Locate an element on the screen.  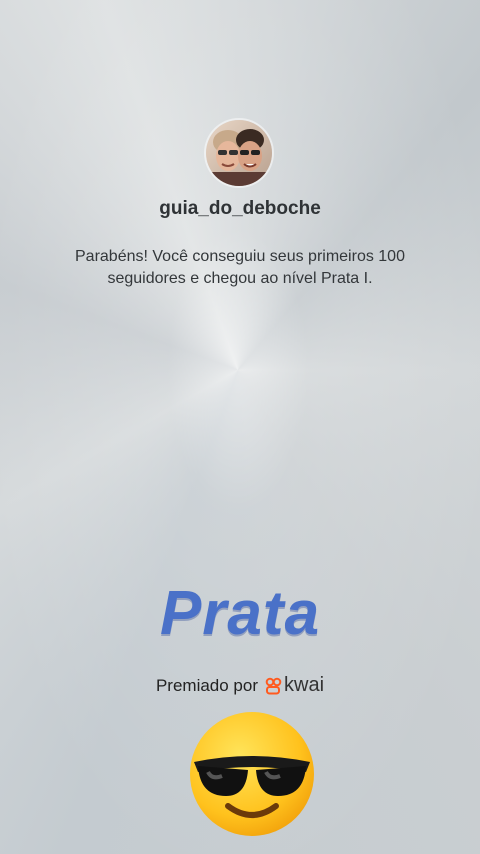
username: guia_do_deboche is located at coordinates (240, 209).